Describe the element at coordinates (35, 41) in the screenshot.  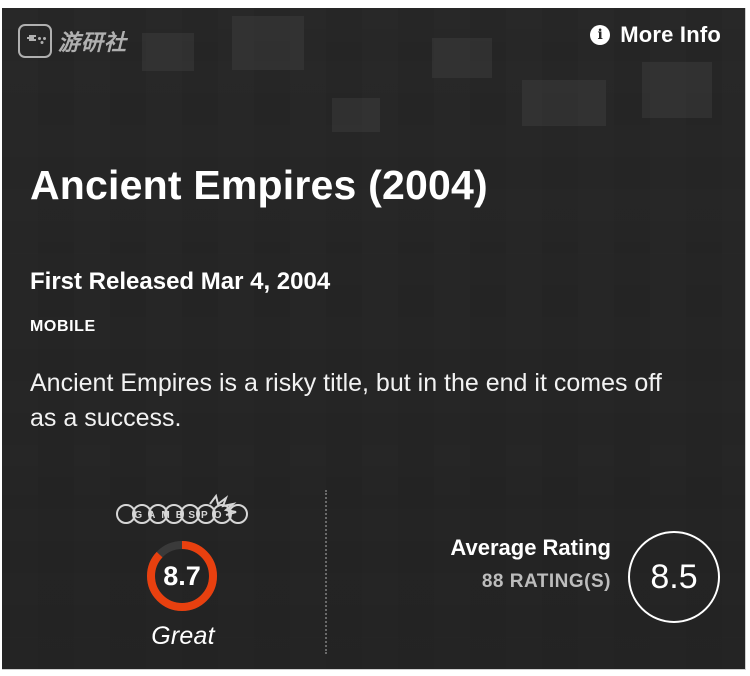
I see `gamepad-icon` at that location.